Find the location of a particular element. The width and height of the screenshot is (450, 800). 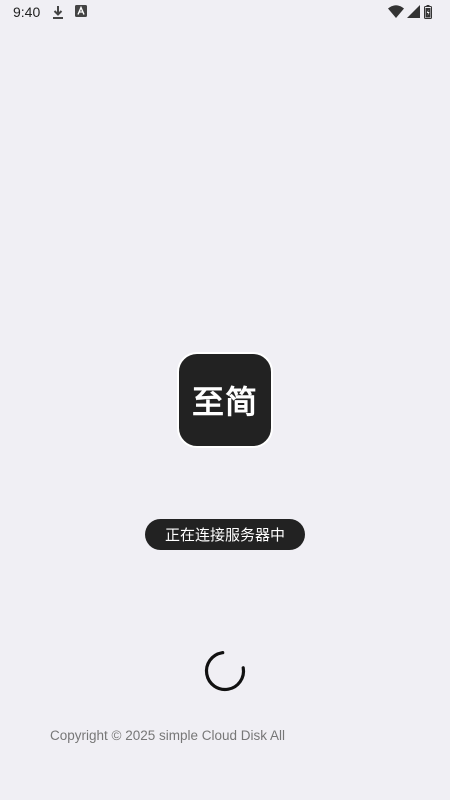

connection-status-pill: 正在连接服务器中 is located at coordinates (225, 534).